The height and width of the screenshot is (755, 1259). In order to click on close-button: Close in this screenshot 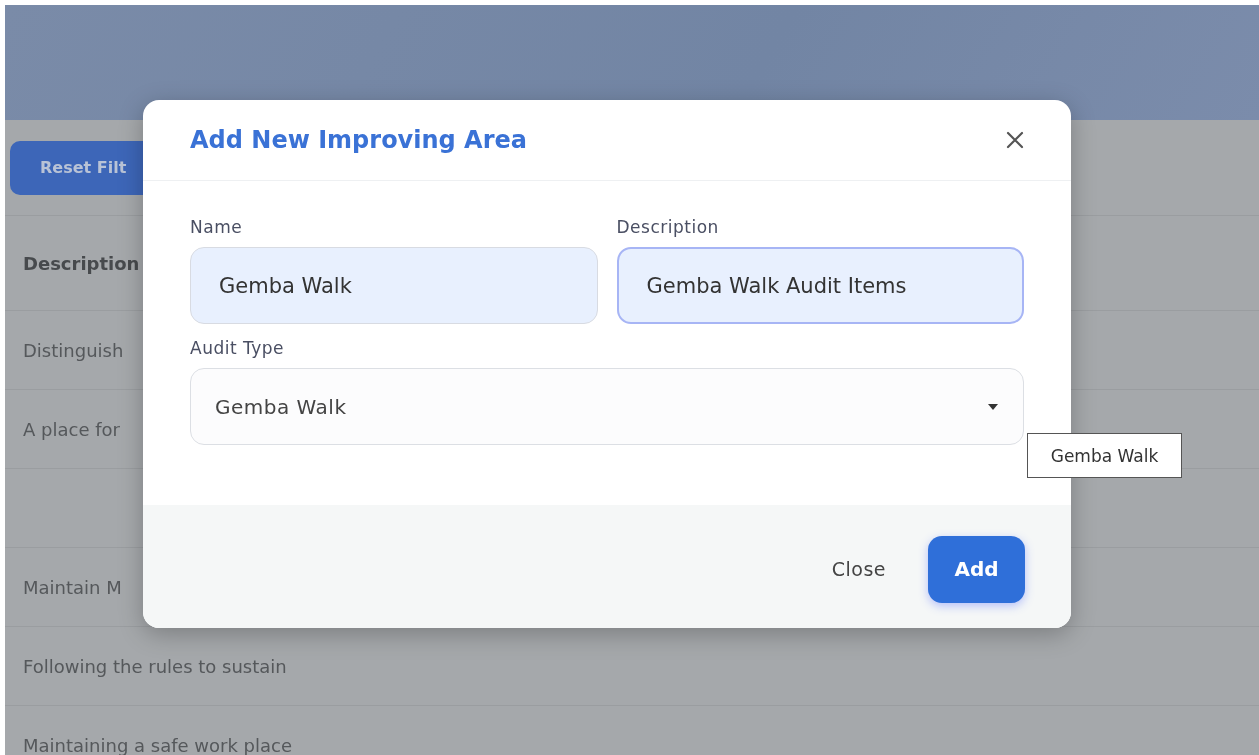, I will do `click(858, 569)`.